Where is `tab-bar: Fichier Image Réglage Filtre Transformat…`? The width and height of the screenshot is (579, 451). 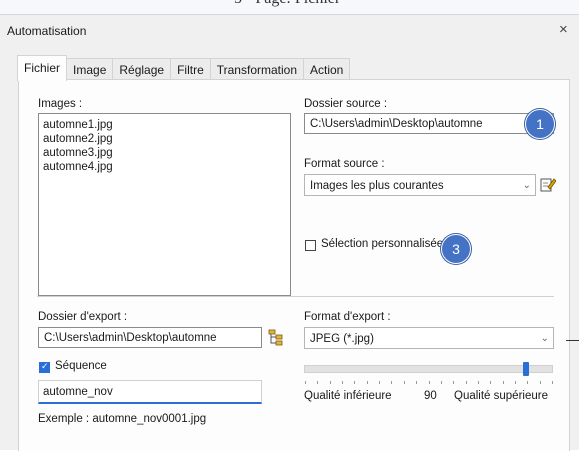 tab-bar: Fichier Image Réglage Filtre Transformat… is located at coordinates (184, 68).